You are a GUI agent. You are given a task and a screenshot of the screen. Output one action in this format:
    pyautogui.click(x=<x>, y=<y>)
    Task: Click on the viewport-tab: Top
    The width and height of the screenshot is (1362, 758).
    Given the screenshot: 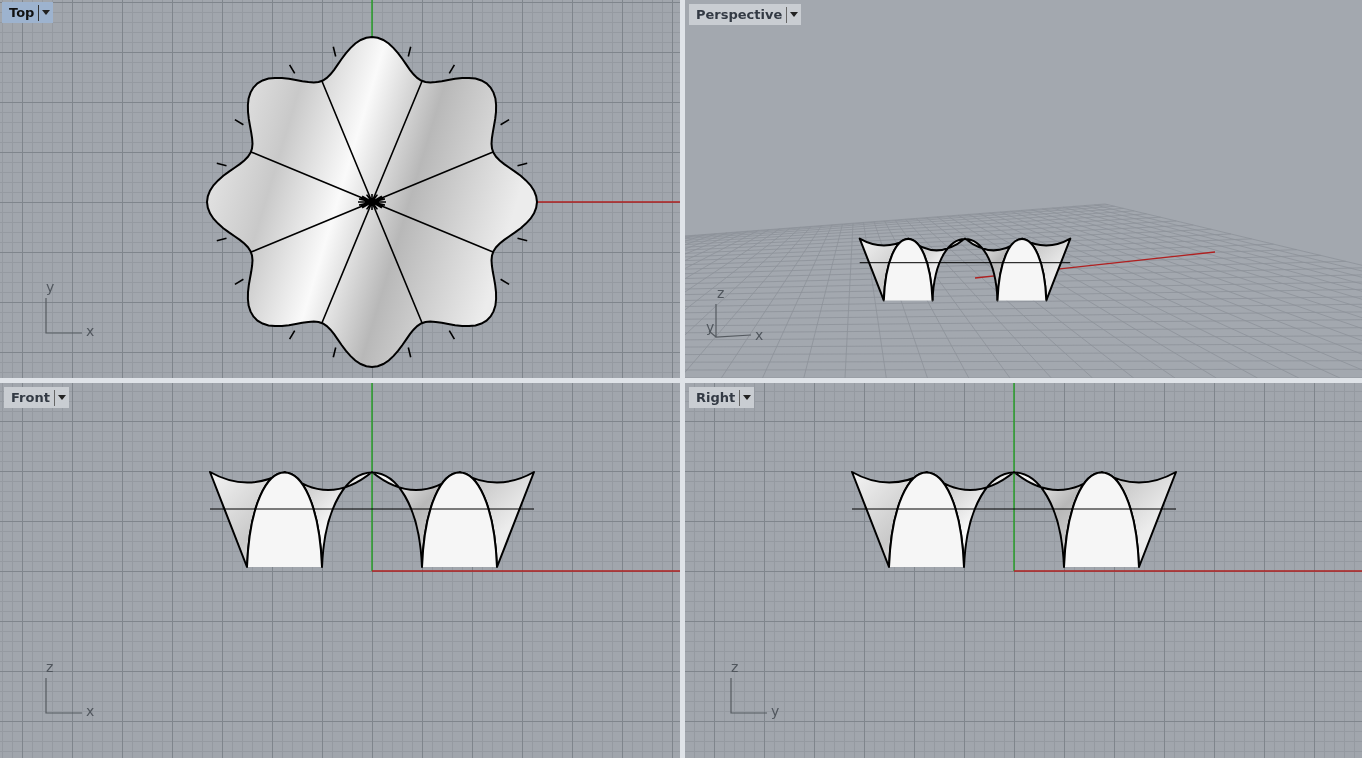 What is the action you would take?
    pyautogui.click(x=28, y=12)
    